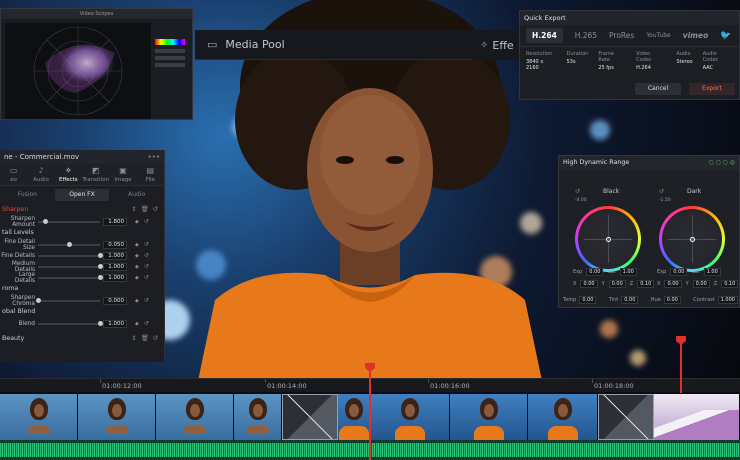  Describe the element at coordinates (82, 312) in the screenshot. I see `section-global-blend: obal Blend` at that location.